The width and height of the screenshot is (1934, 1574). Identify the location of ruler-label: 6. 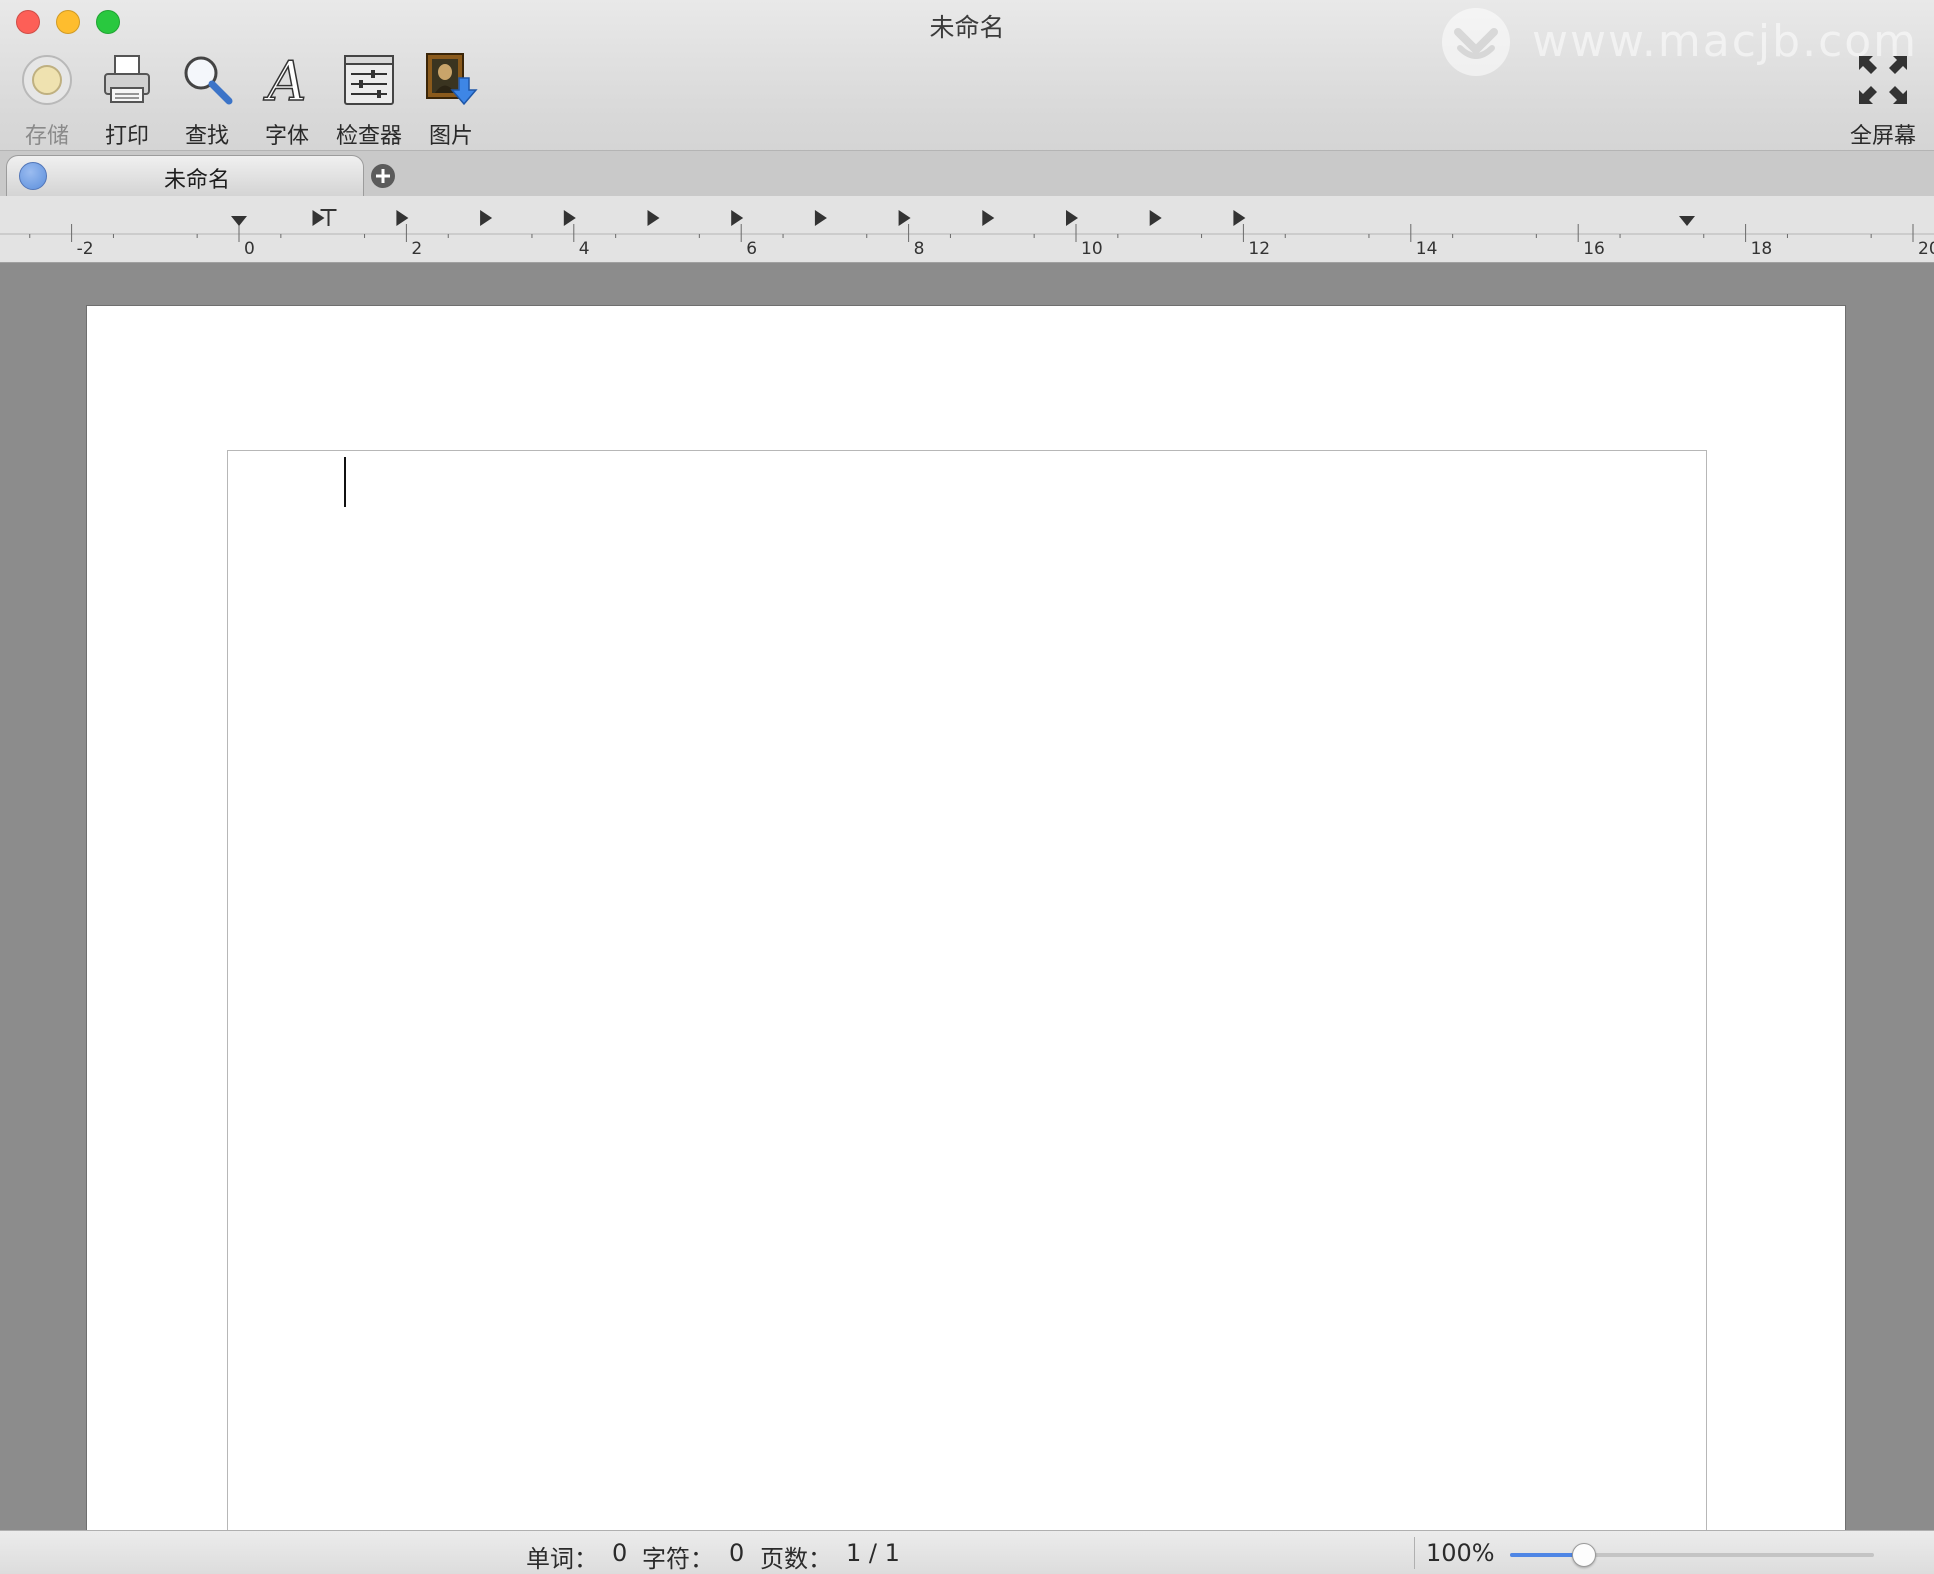
(751, 249).